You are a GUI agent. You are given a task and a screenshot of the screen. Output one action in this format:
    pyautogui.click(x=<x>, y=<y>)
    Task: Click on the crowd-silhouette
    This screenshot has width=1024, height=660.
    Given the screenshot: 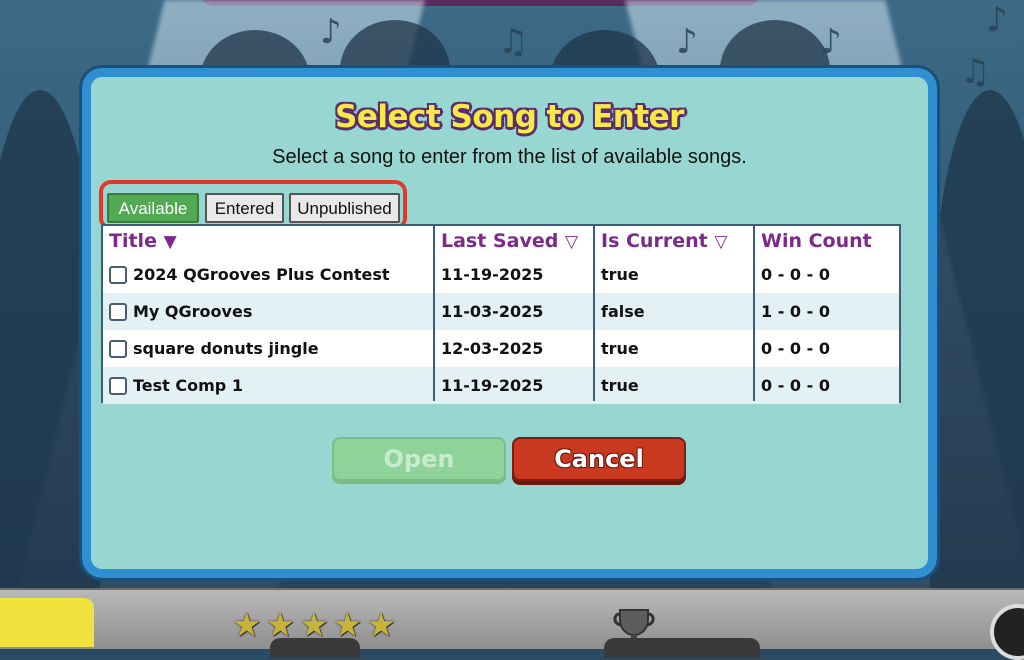 What is the action you would take?
    pyautogui.click(x=977, y=368)
    